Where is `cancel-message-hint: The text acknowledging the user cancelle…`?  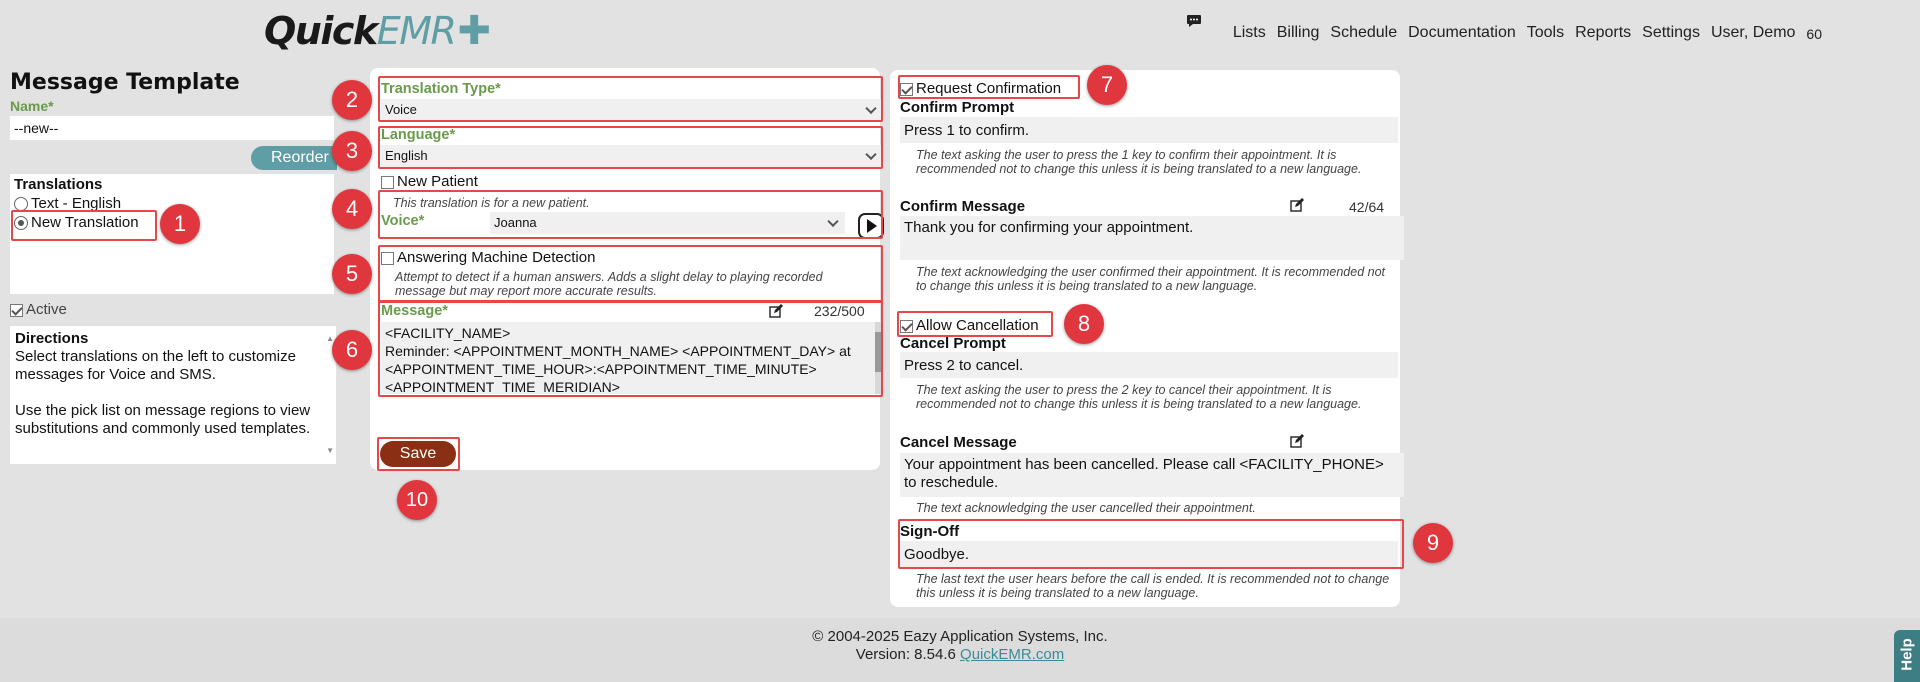 cancel-message-hint: The text acknowledging the user cancelle… is located at coordinates (1086, 508).